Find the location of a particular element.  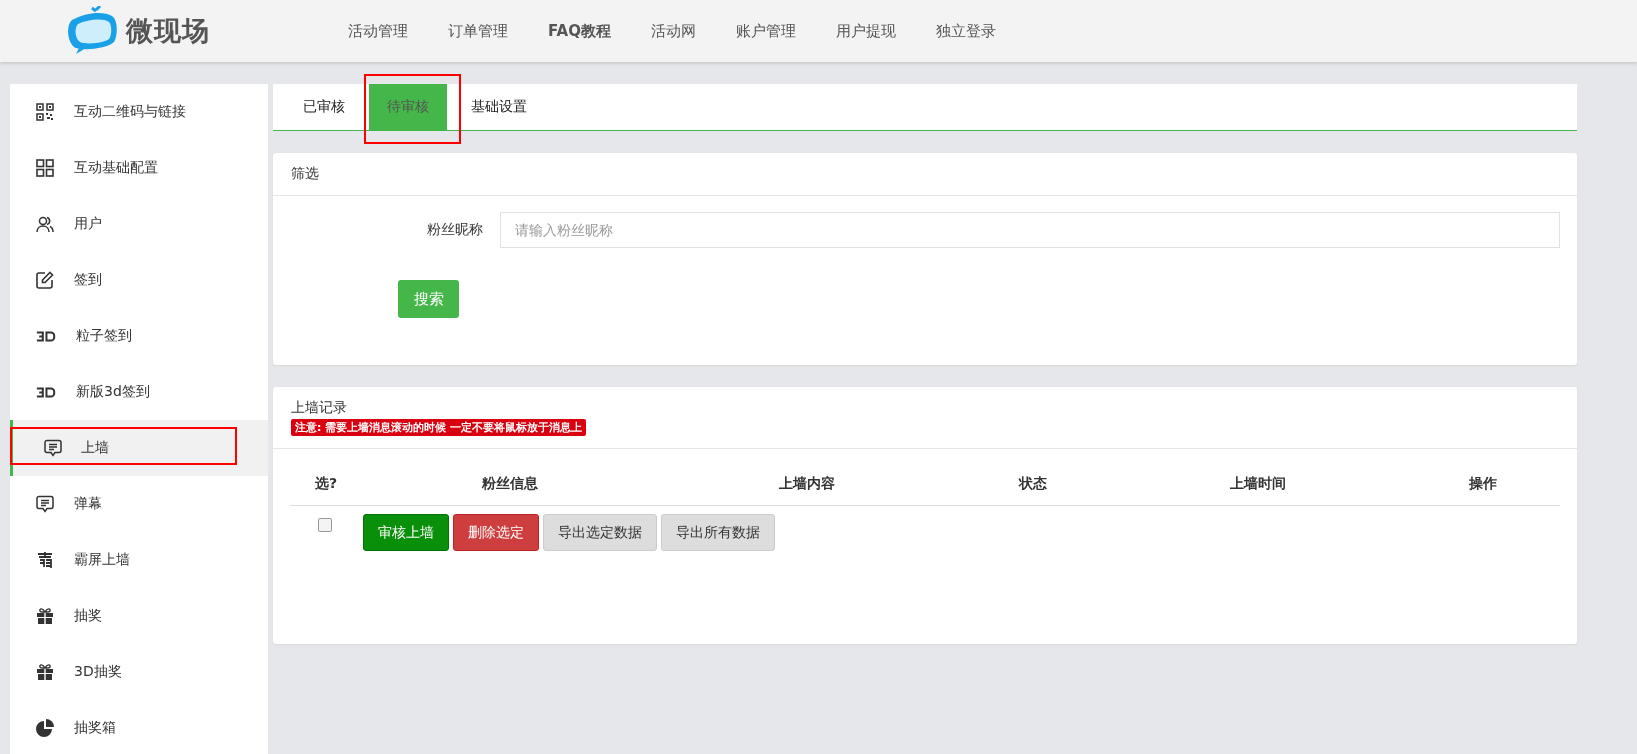

card-title: 筛选 is located at coordinates (305, 173).